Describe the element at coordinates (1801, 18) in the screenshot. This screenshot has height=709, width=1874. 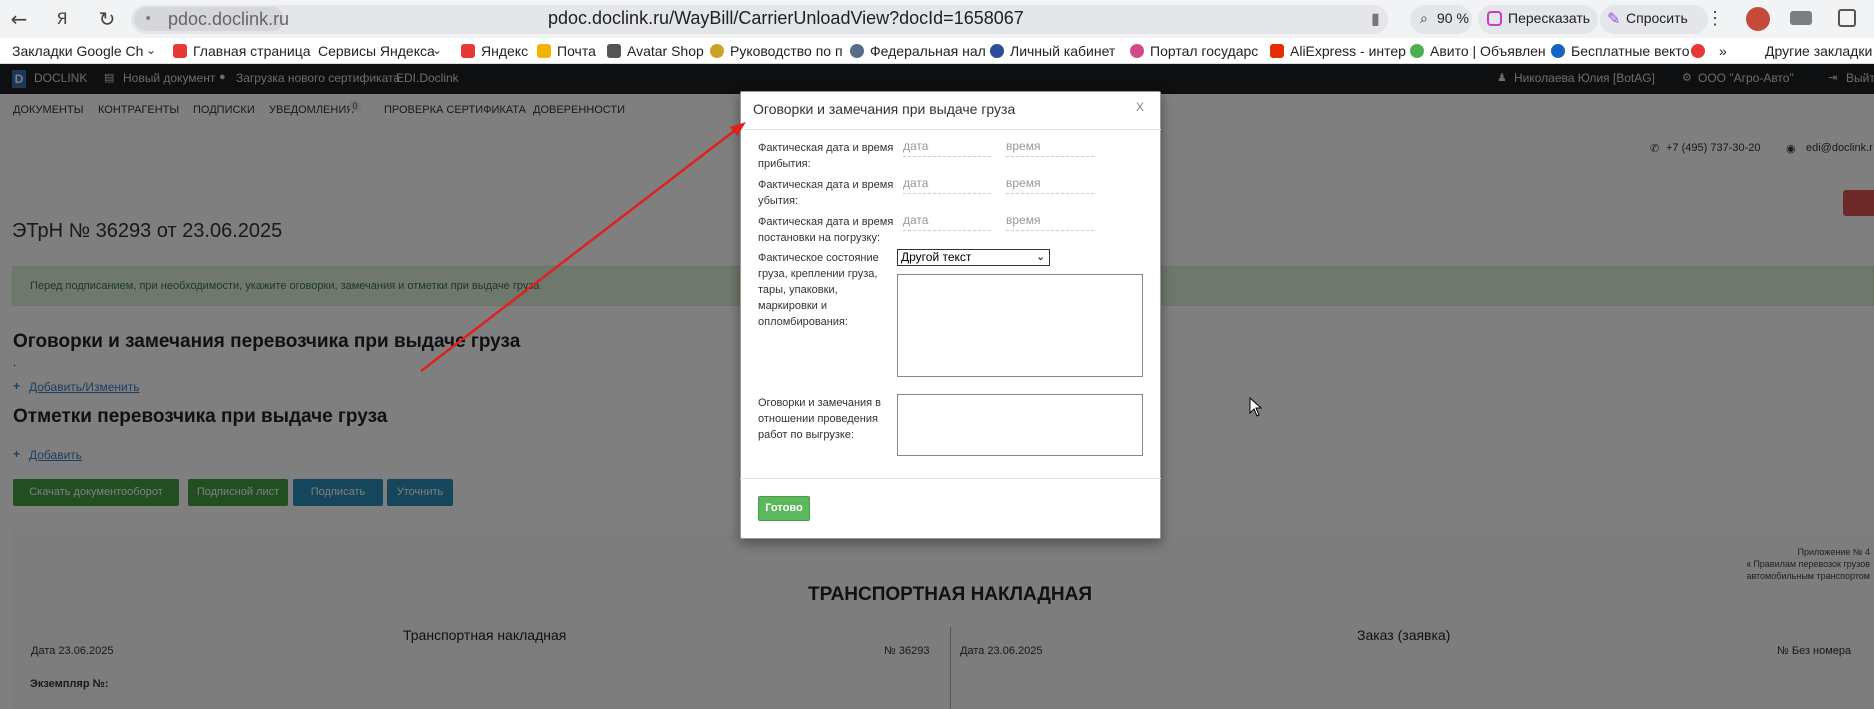
I see `downloads-icon` at that location.